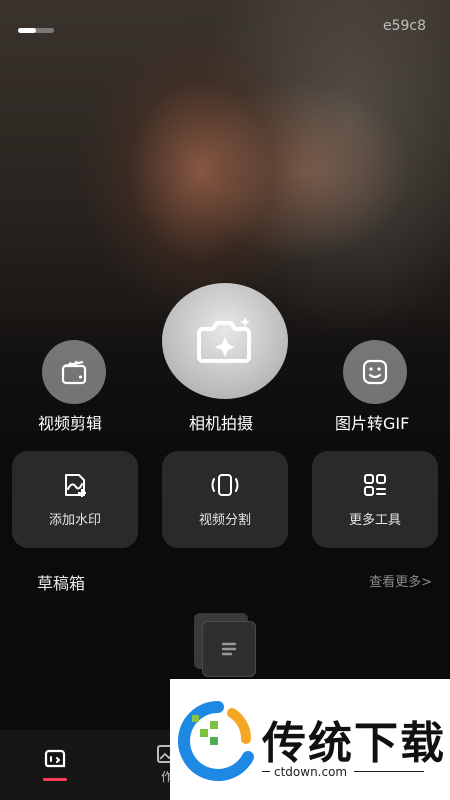  I want to click on page-indicator, so click(36, 30).